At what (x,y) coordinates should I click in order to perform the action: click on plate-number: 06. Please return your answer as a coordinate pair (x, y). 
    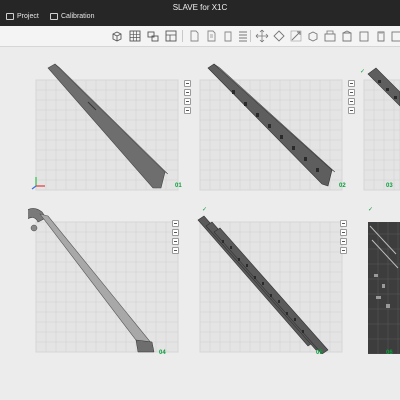
    Looking at the image, I should click on (389, 352).